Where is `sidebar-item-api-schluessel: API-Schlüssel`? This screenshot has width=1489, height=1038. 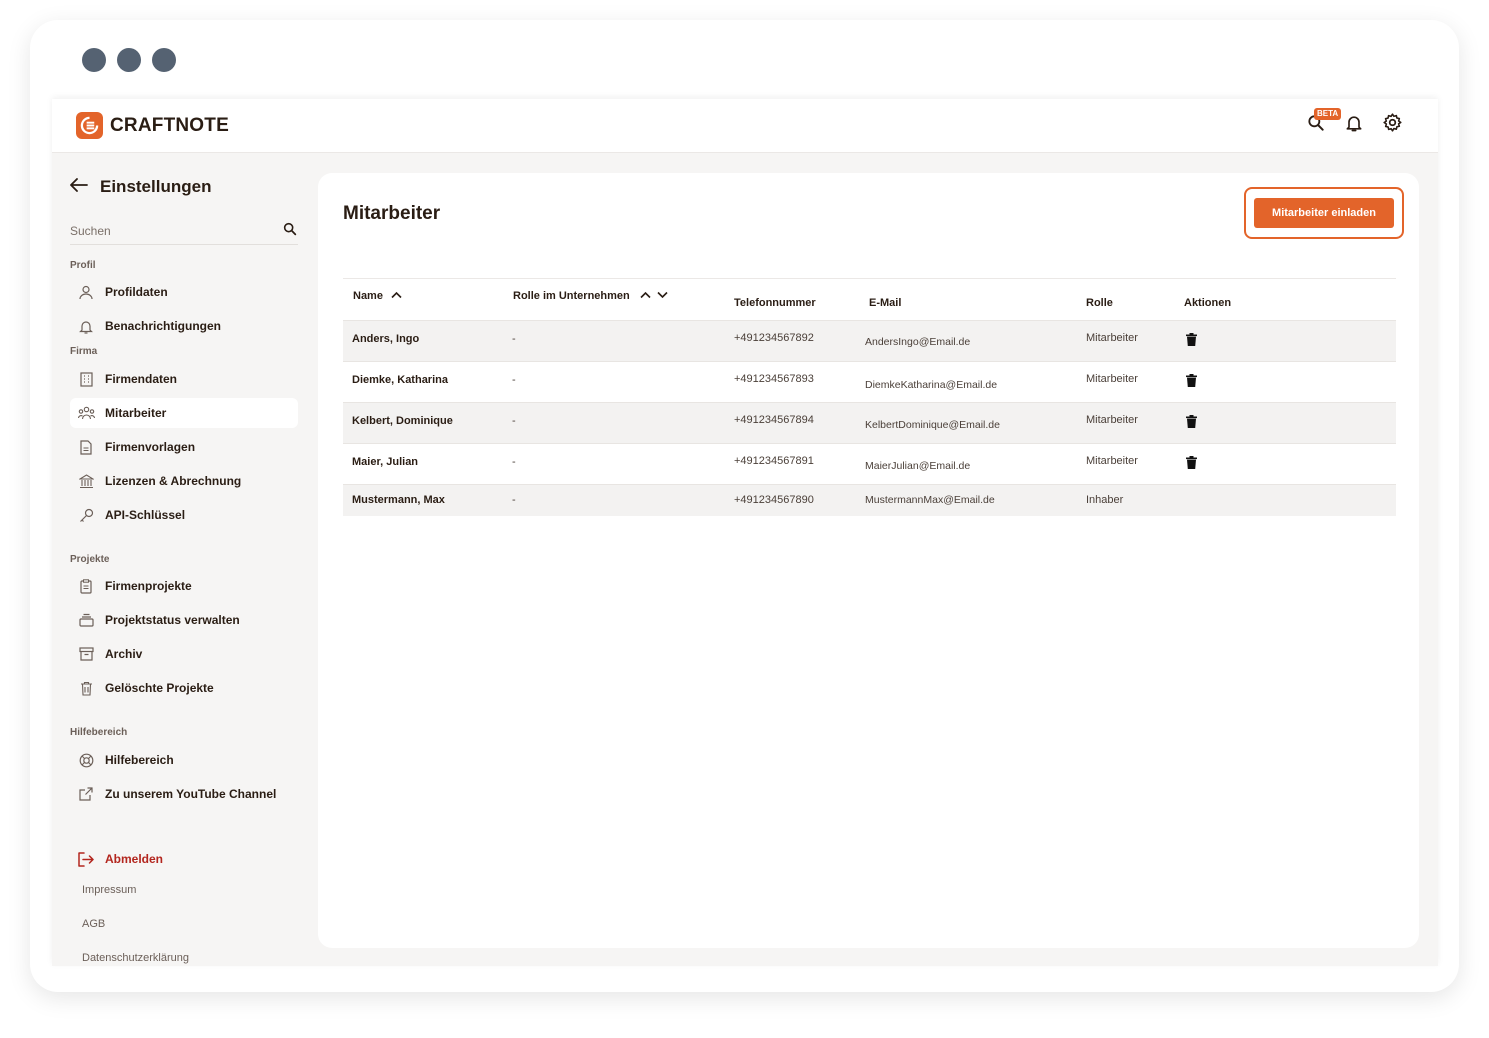 sidebar-item-api-schluessel: API-Schlüssel is located at coordinates (184, 515).